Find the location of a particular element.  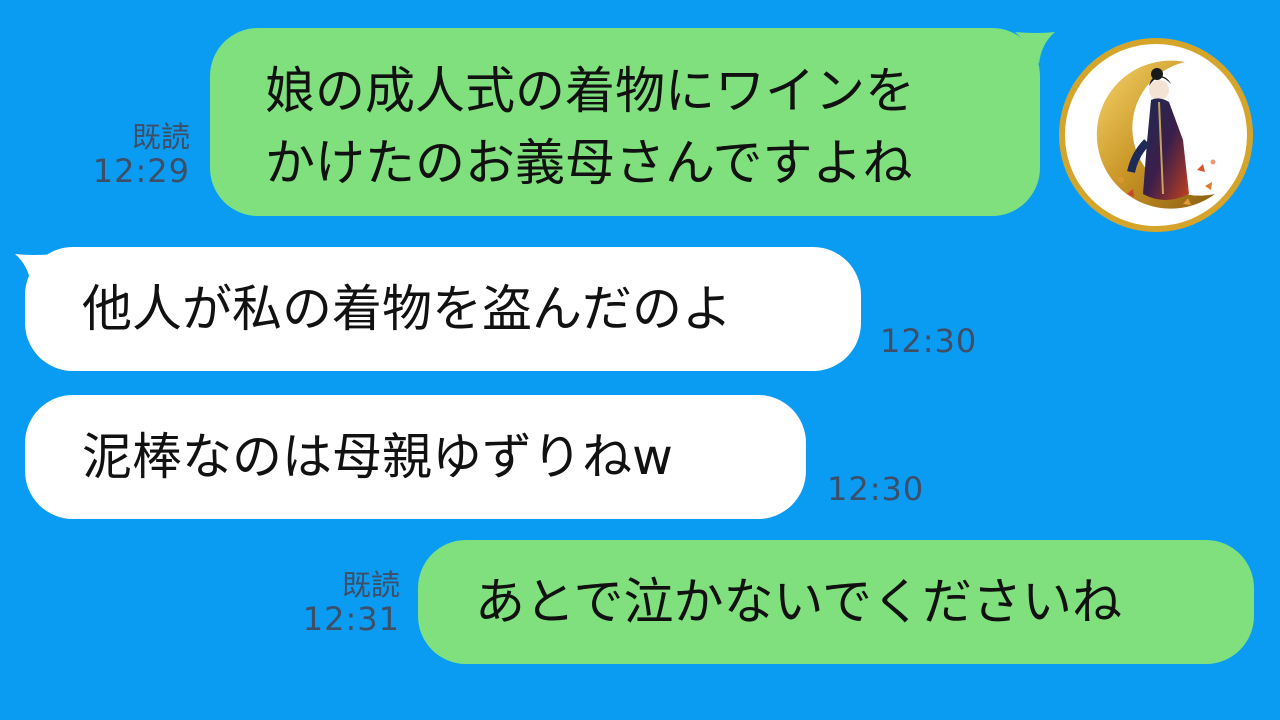

timestamp: 12:31 is located at coordinates (351, 619).